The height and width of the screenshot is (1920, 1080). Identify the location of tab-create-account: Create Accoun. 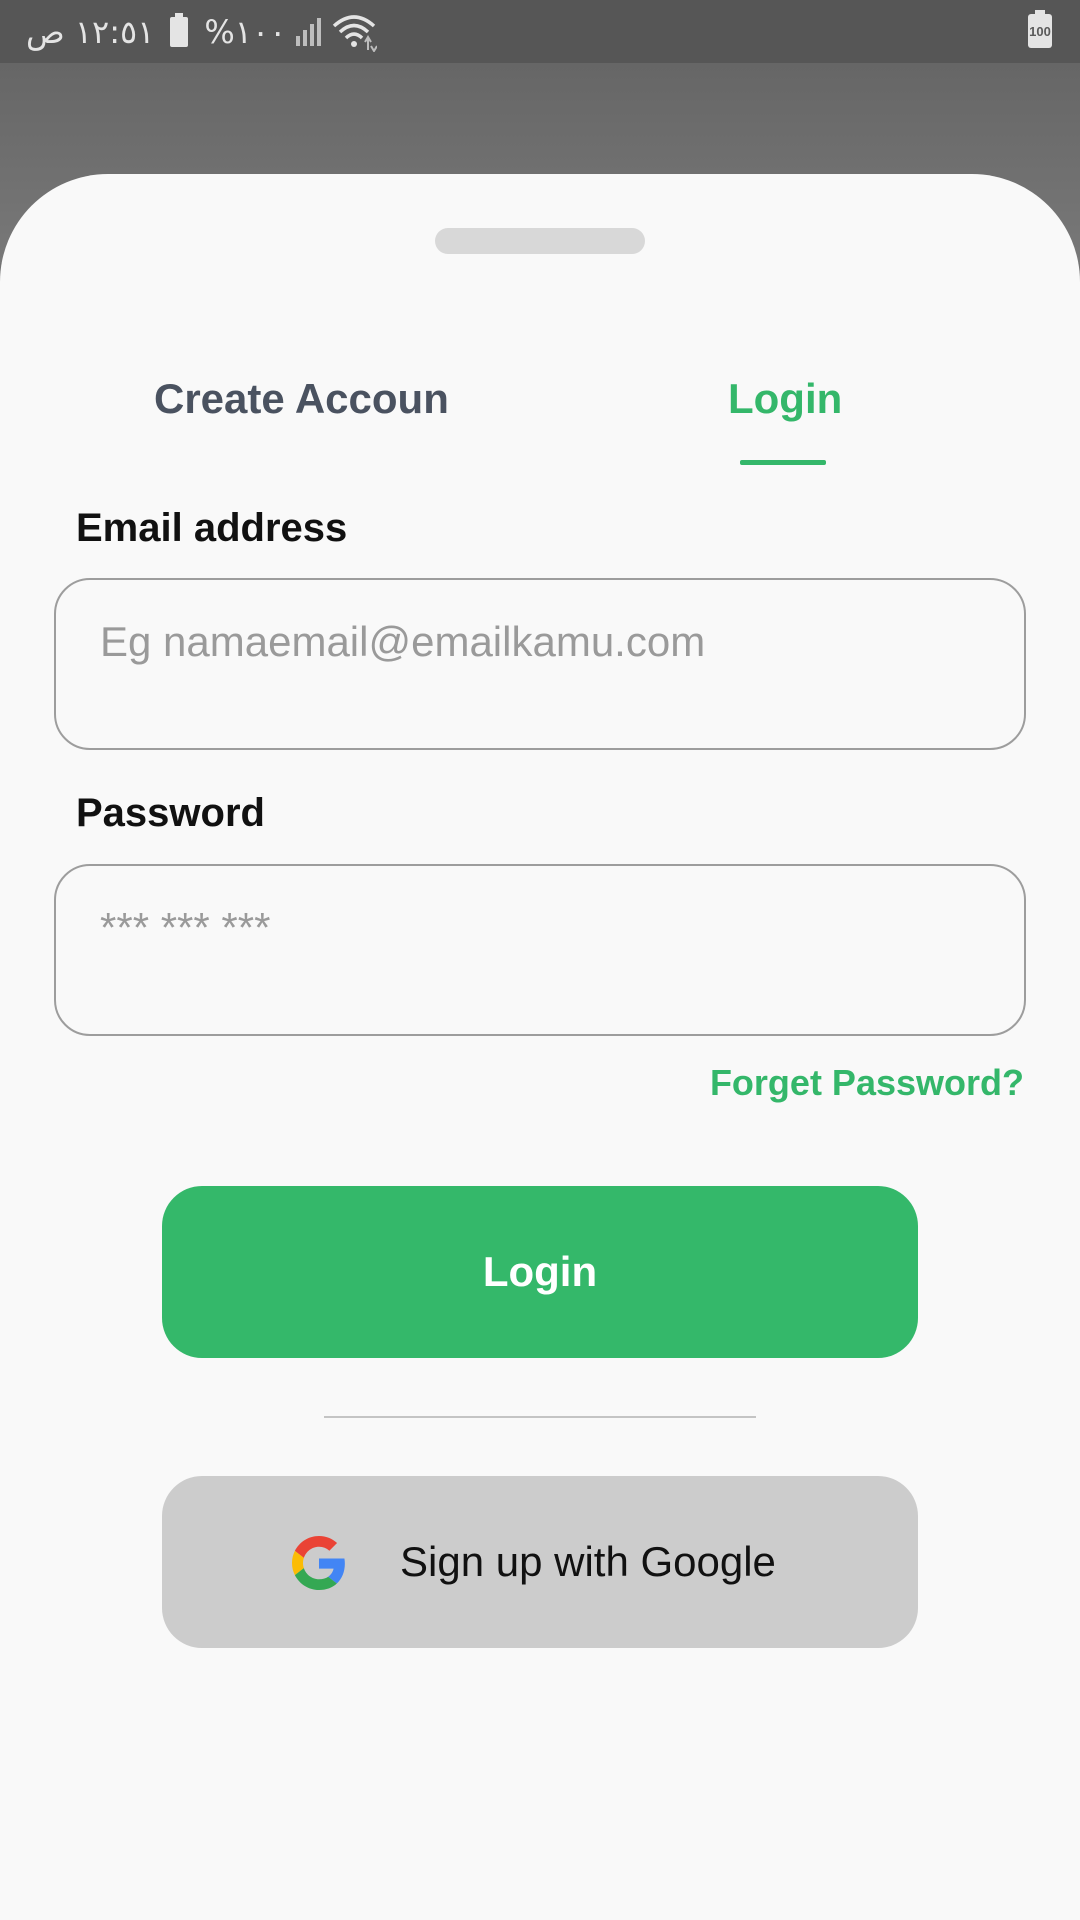
(301, 399).